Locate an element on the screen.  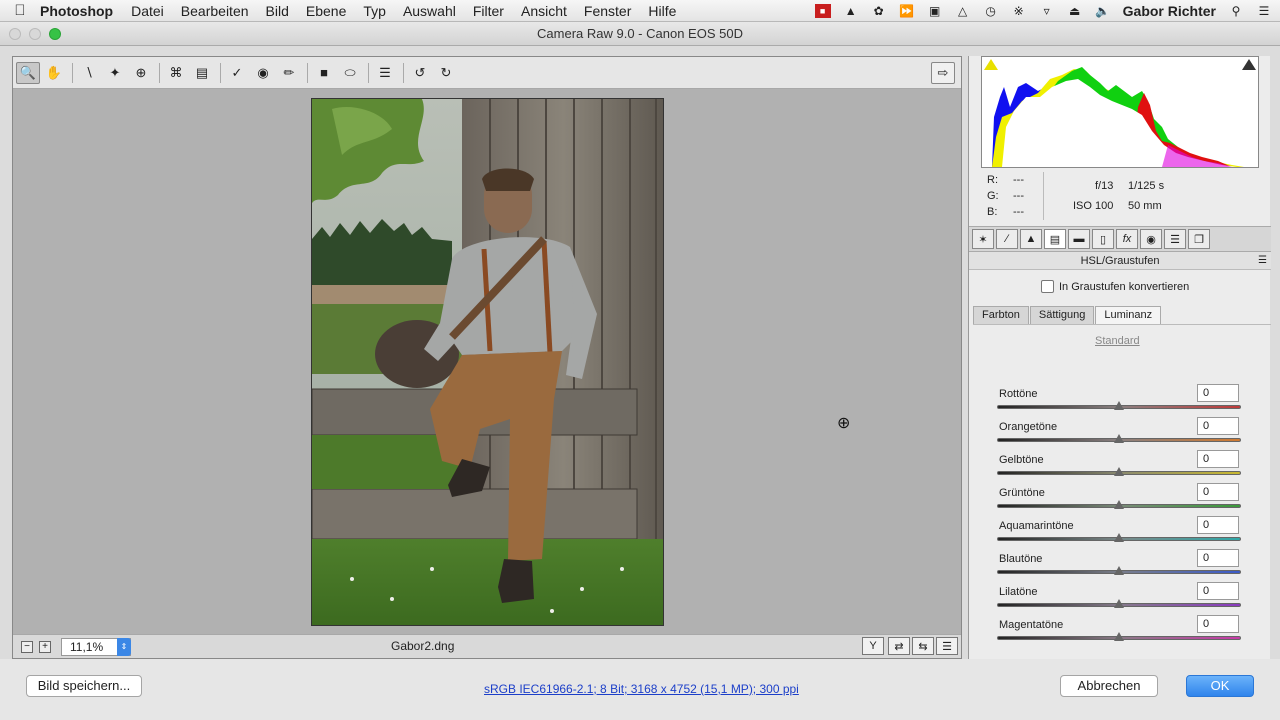
tab-snapshots-icon: ❐ is located at coordinates (1199, 239).